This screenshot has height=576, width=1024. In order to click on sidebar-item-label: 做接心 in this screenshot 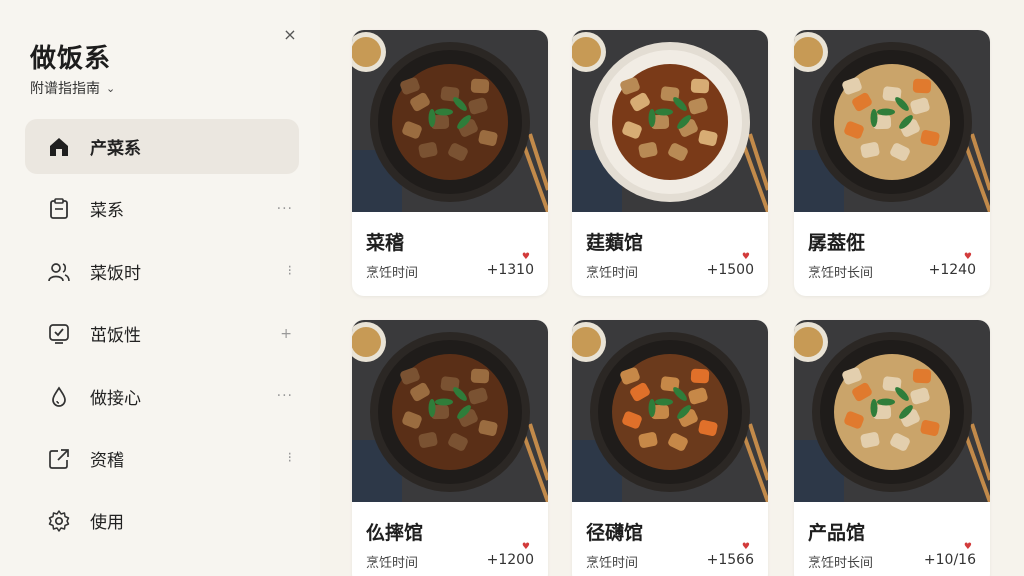, I will do `click(115, 398)`.